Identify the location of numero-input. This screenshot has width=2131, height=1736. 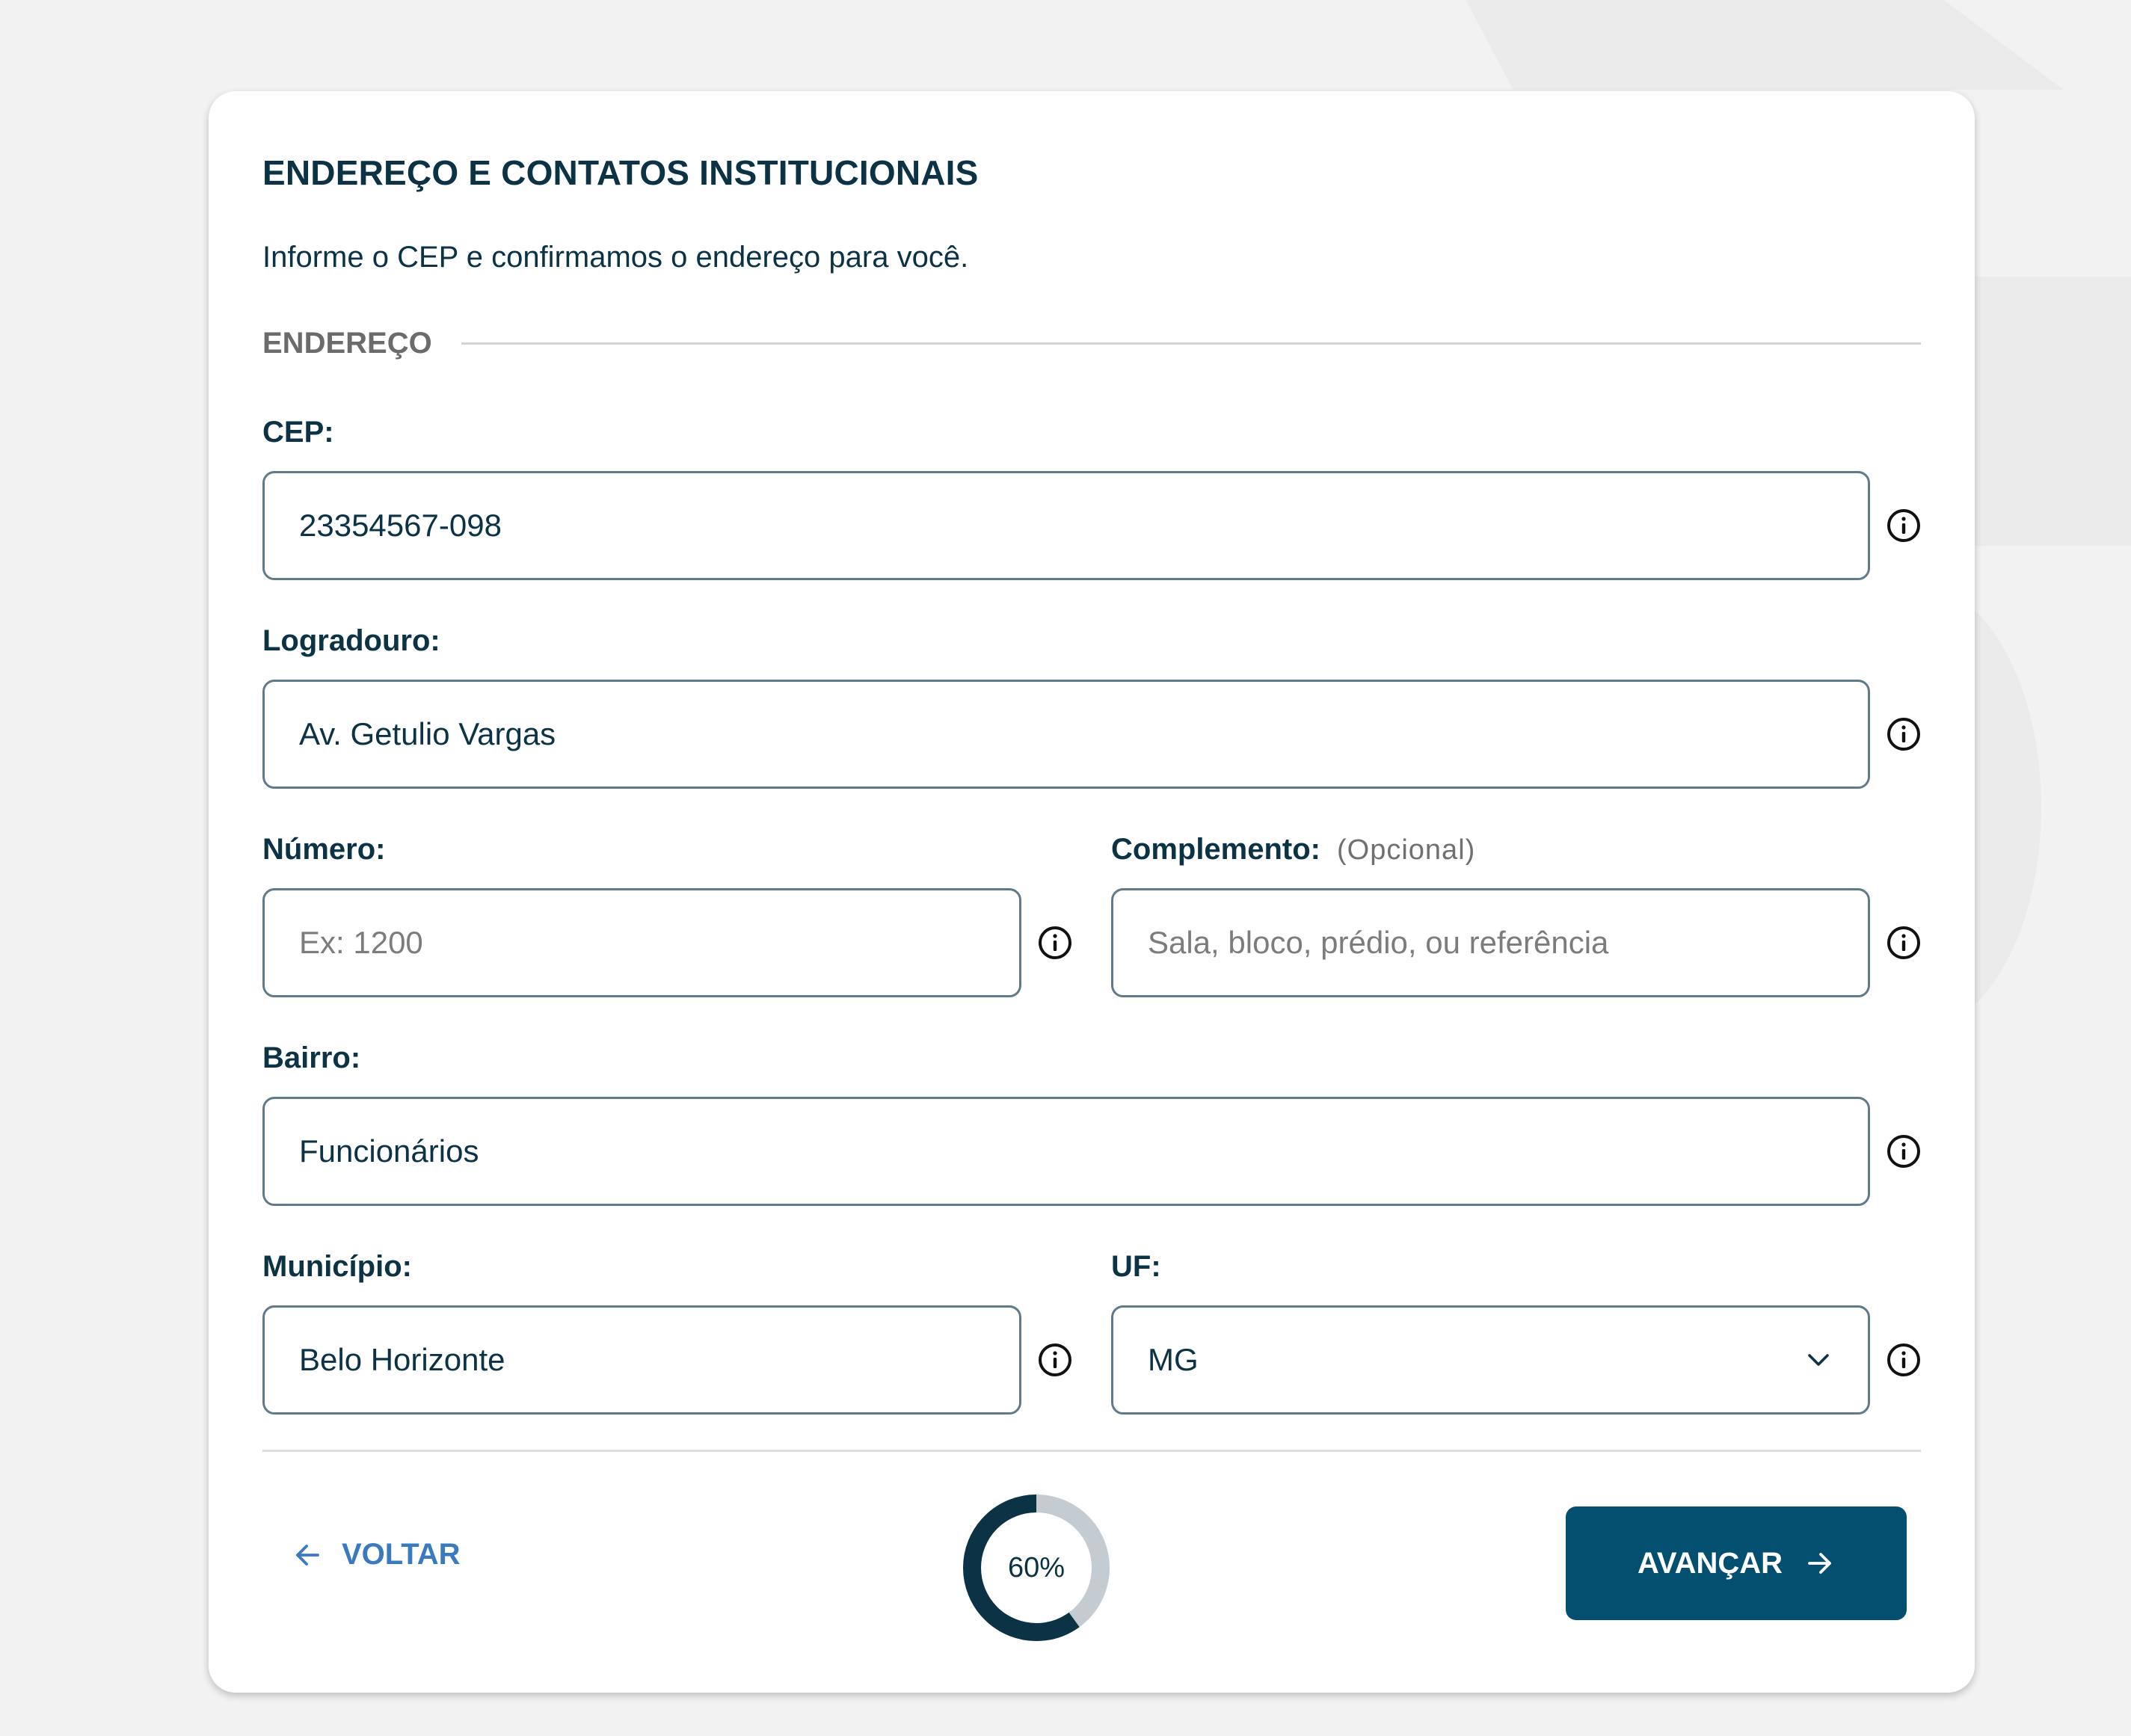
(641, 942).